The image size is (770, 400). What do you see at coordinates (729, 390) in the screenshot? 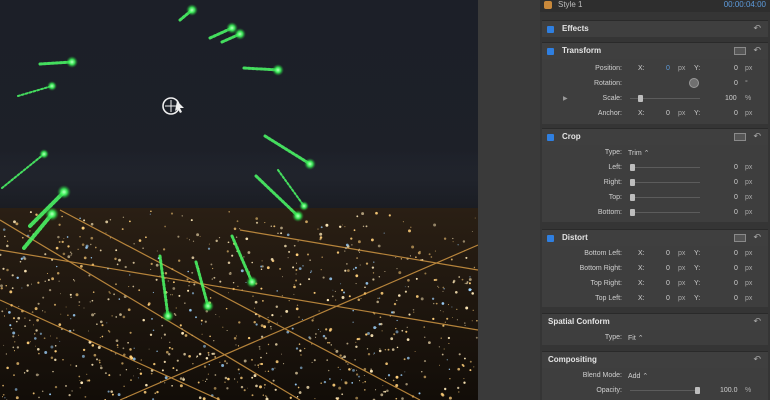
I see `opacity-value: 100.0` at bounding box center [729, 390].